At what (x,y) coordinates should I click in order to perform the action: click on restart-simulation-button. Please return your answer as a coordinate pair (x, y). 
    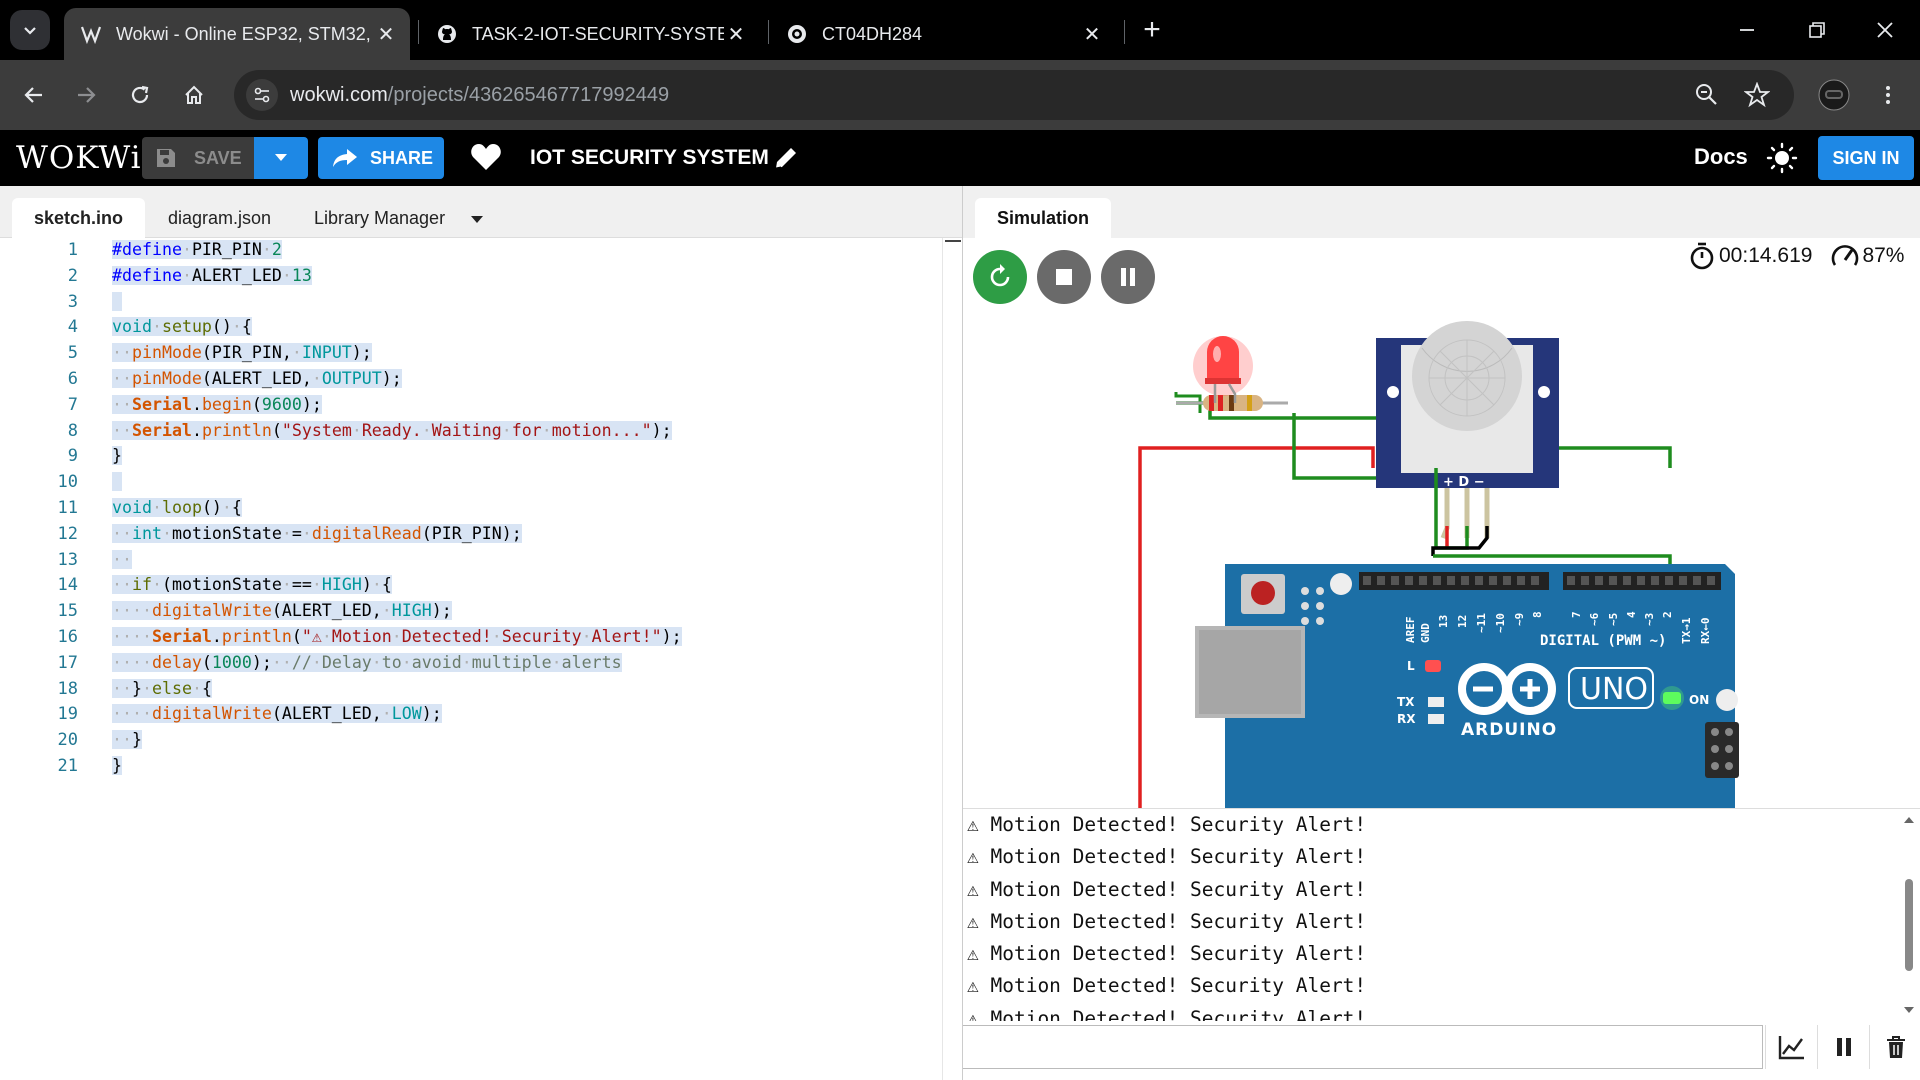
    Looking at the image, I should click on (1000, 277).